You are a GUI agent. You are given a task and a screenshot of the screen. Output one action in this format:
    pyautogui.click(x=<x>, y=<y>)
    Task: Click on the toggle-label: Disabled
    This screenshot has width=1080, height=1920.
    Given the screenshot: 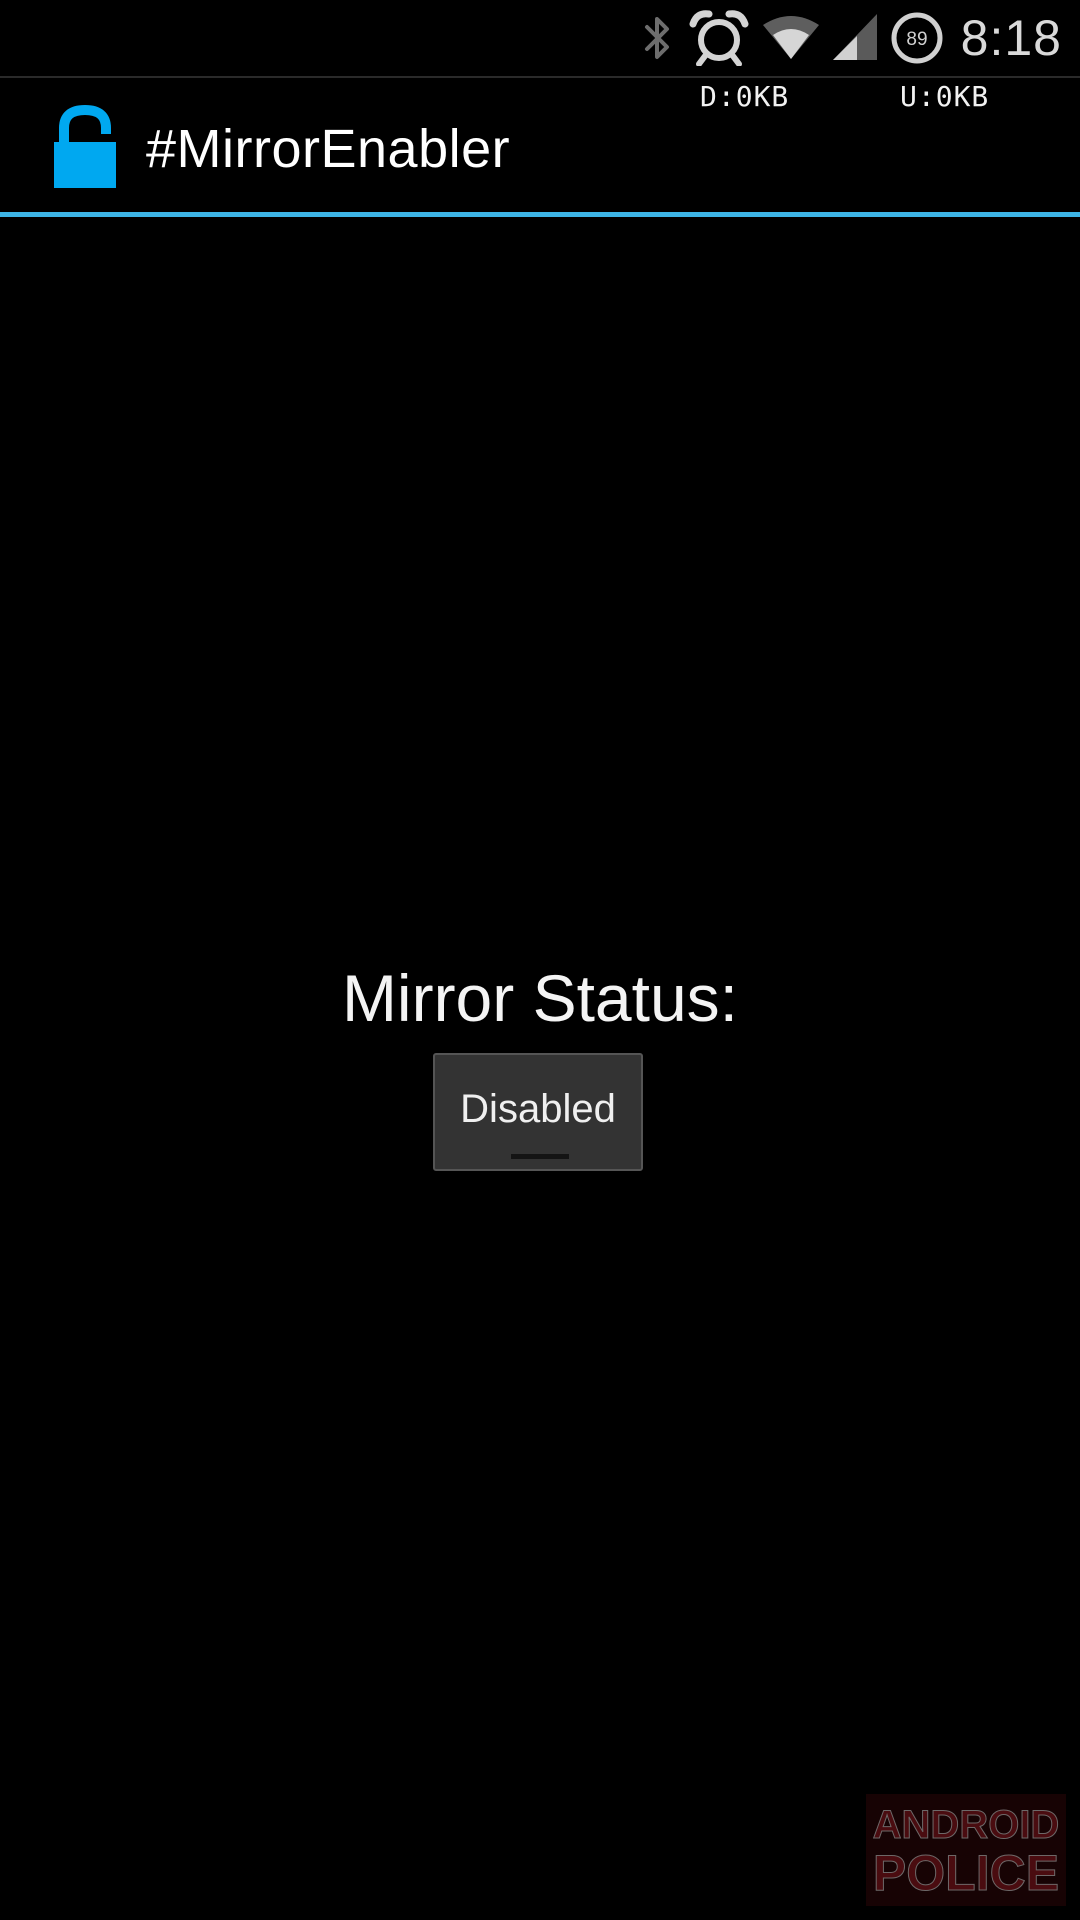 What is the action you would take?
    pyautogui.click(x=538, y=1108)
    